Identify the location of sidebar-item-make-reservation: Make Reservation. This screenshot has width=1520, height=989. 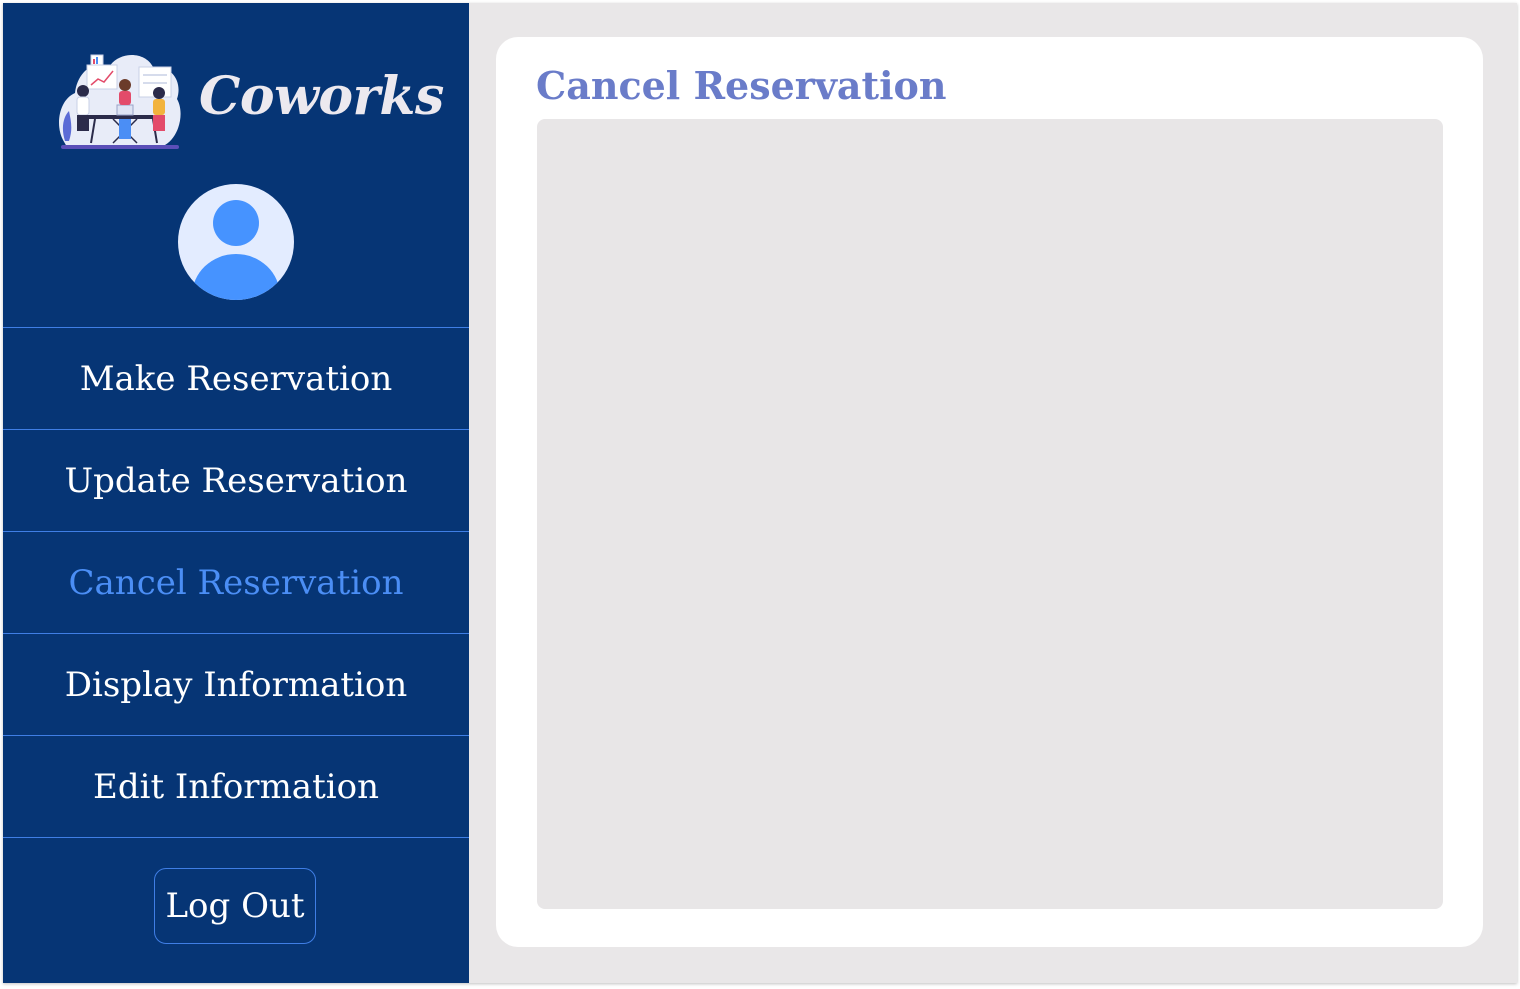
(236, 378).